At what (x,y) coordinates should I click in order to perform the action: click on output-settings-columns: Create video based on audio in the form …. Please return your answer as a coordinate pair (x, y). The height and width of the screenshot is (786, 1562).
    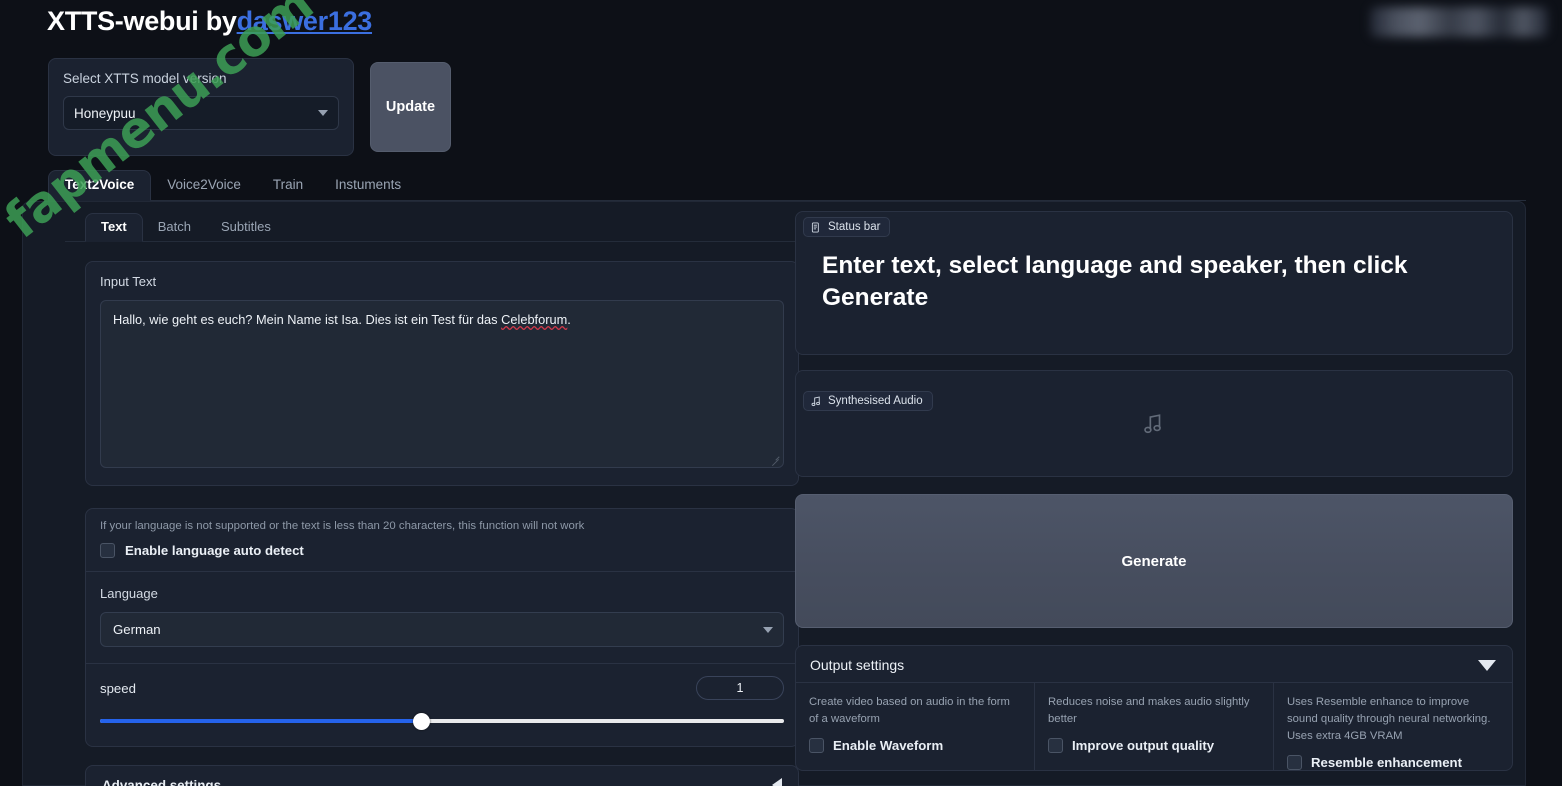
    Looking at the image, I should click on (1154, 726).